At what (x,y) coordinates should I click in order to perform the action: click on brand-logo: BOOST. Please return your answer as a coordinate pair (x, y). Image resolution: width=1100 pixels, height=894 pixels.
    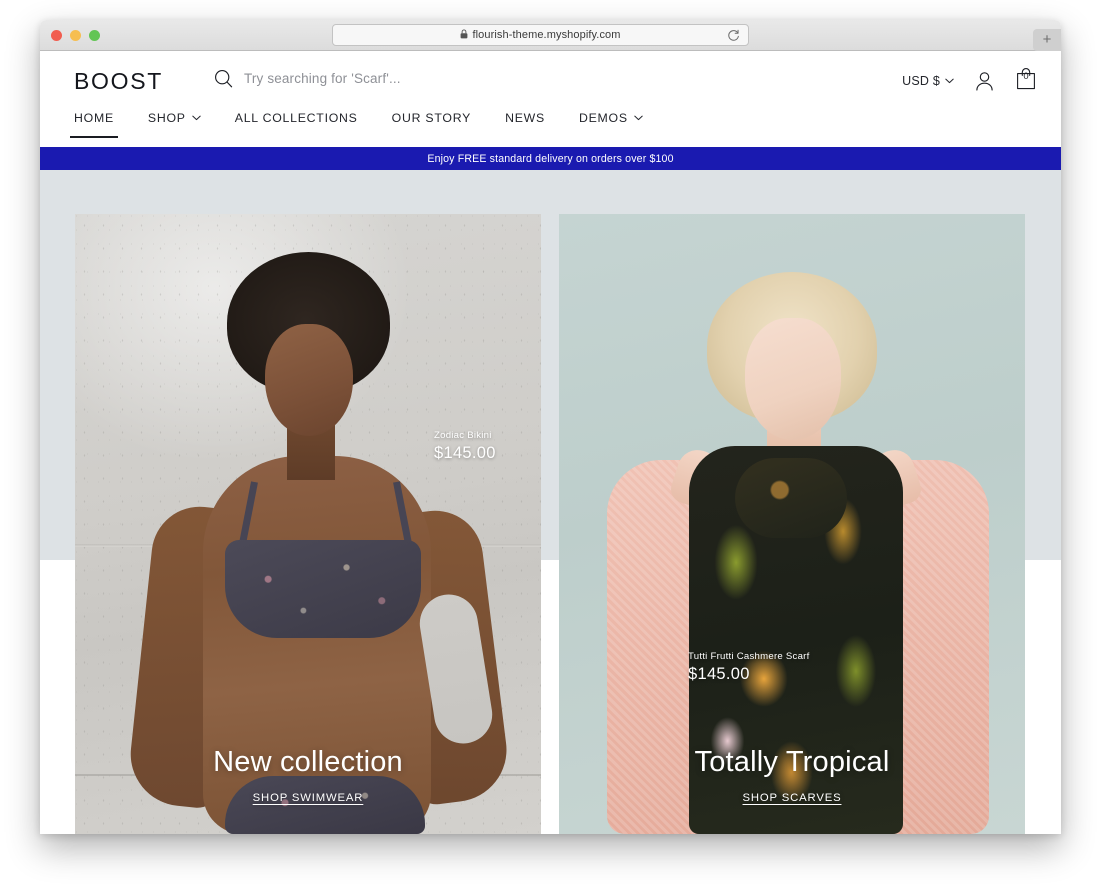
    Looking at the image, I should click on (118, 81).